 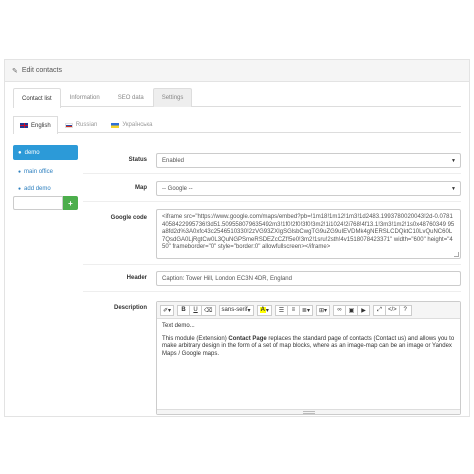 I want to click on map-value: -- Google --, so click(x=177, y=188).